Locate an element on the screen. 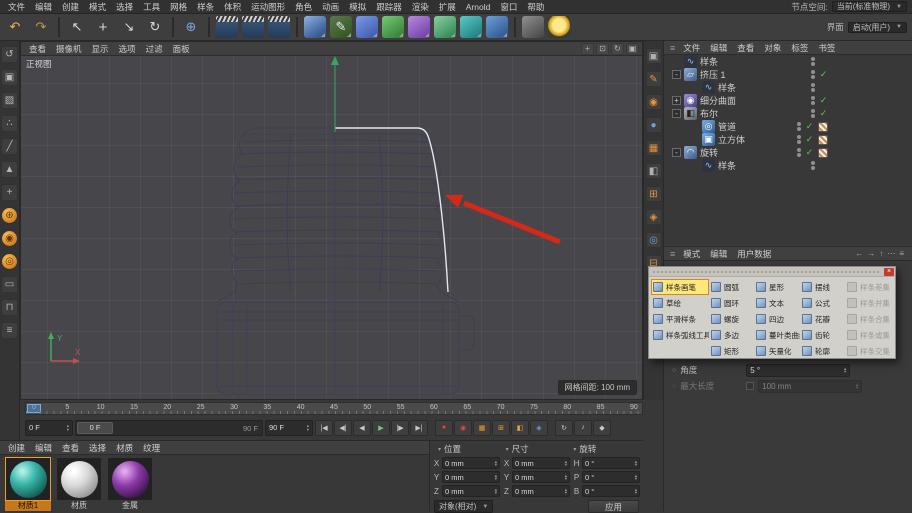 Image resolution: width=912 pixels, height=513 pixels. coordinate-system-icon: ⊕ is located at coordinates (191, 27).